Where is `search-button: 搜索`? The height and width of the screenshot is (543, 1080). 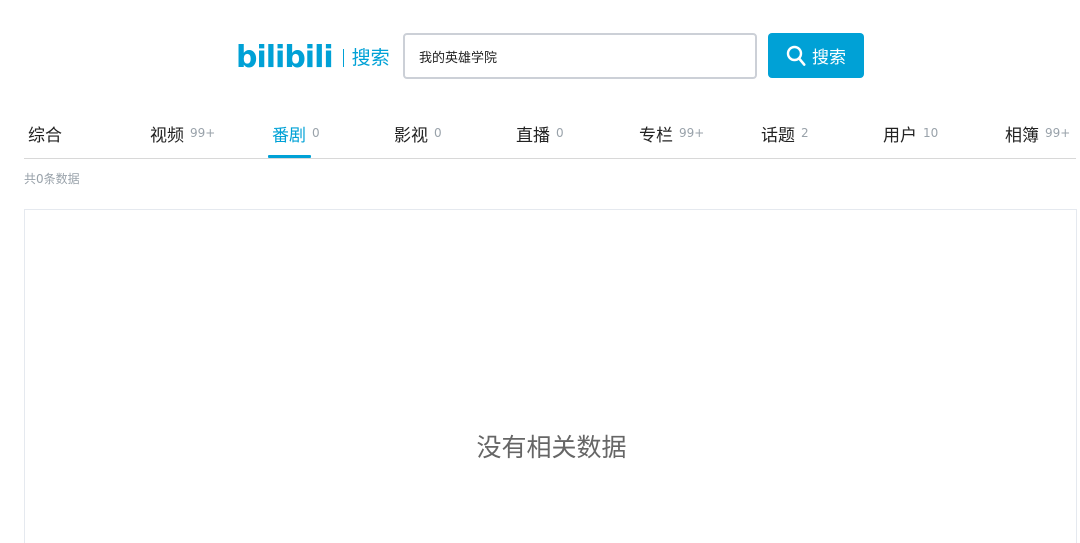
search-button: 搜索 is located at coordinates (816, 55).